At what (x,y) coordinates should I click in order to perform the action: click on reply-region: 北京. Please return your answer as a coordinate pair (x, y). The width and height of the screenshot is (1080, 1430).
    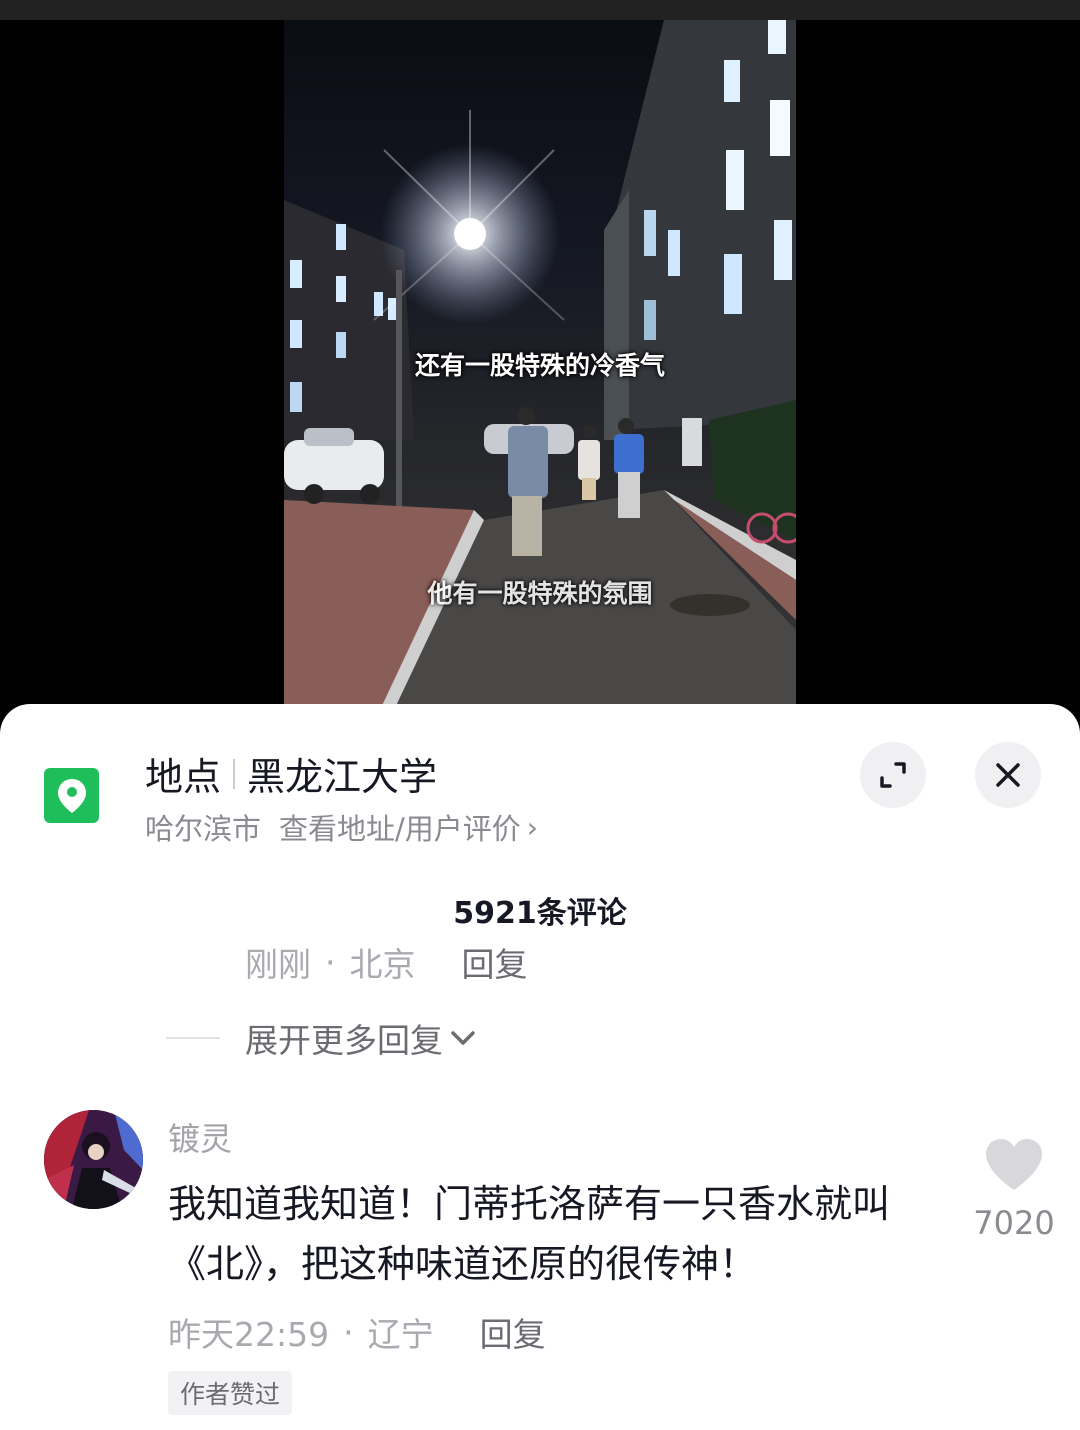
    Looking at the image, I should click on (382, 964).